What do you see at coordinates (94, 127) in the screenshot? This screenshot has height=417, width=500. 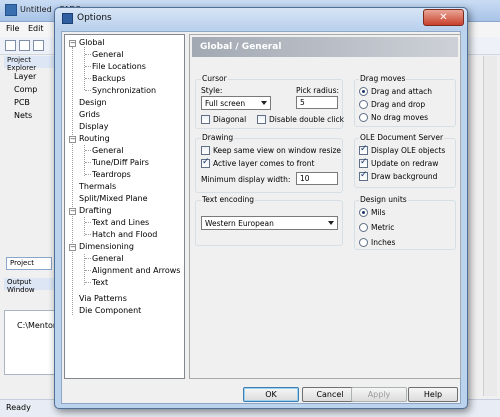 I see `tree-item-display: Display` at bounding box center [94, 127].